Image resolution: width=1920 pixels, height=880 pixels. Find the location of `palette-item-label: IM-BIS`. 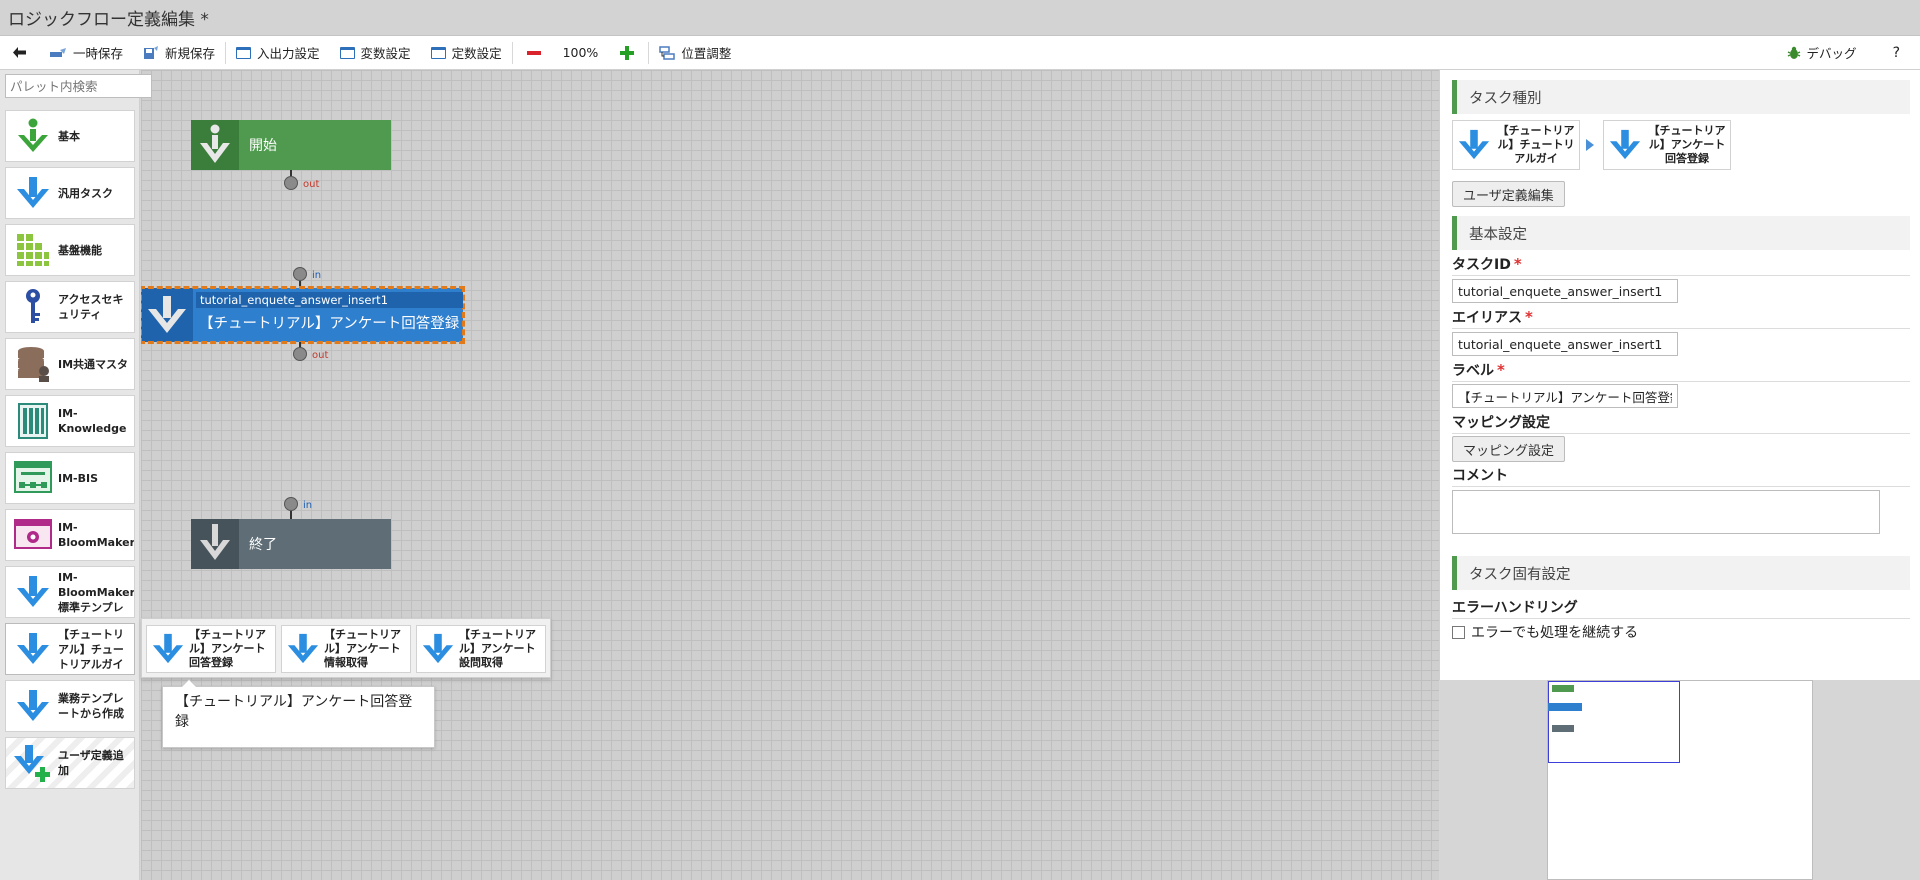

palette-item-label: IM-BIS is located at coordinates (78, 478).